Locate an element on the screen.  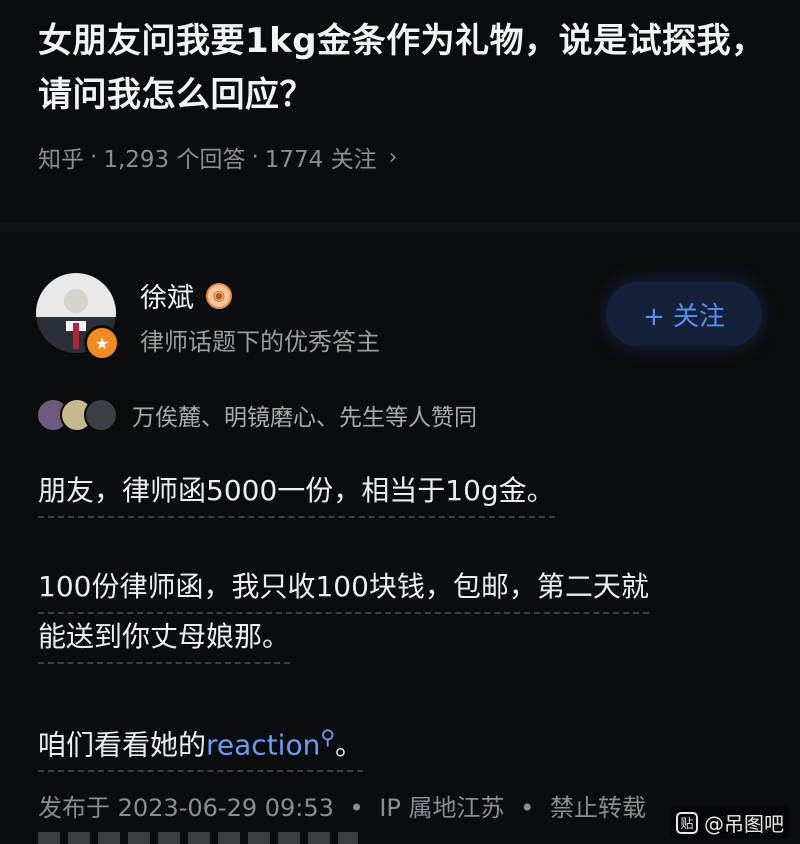
answer-text-line: 咱们看看她的reaction⚲。 is located at coordinates (200, 743).